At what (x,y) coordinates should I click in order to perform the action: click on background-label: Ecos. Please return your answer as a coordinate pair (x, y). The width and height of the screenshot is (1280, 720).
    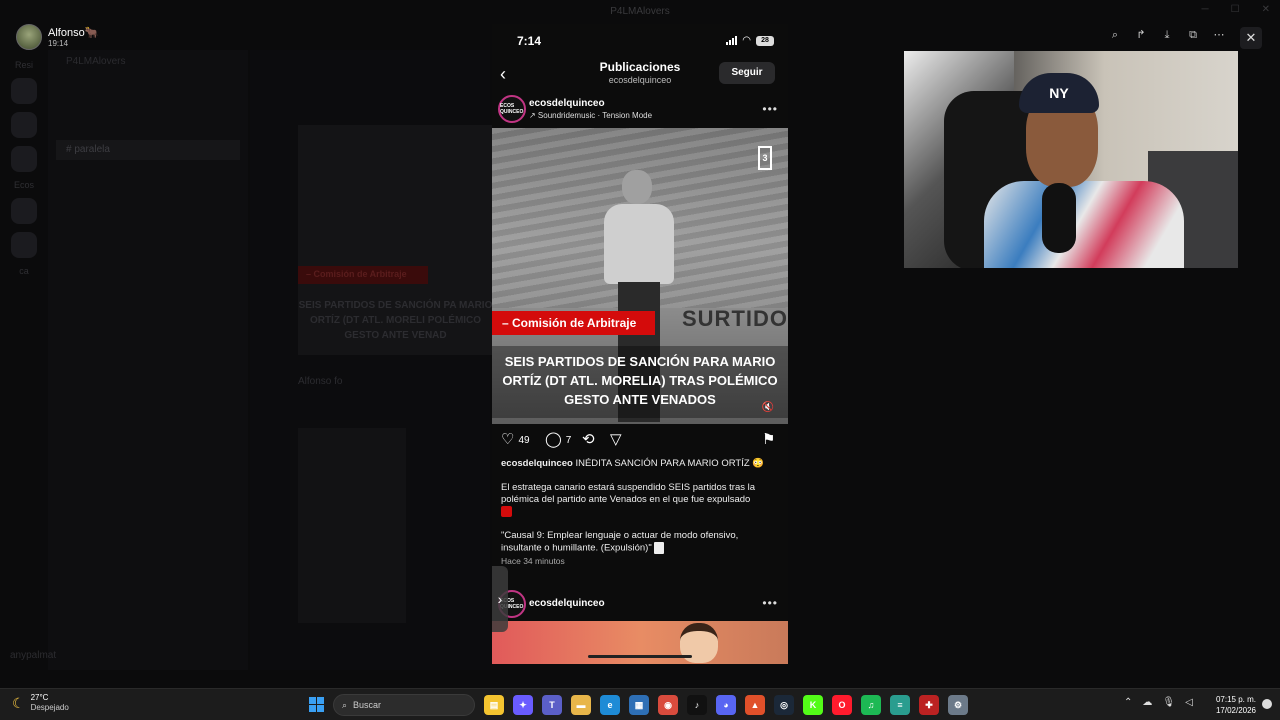
    Looking at the image, I should click on (23, 185).